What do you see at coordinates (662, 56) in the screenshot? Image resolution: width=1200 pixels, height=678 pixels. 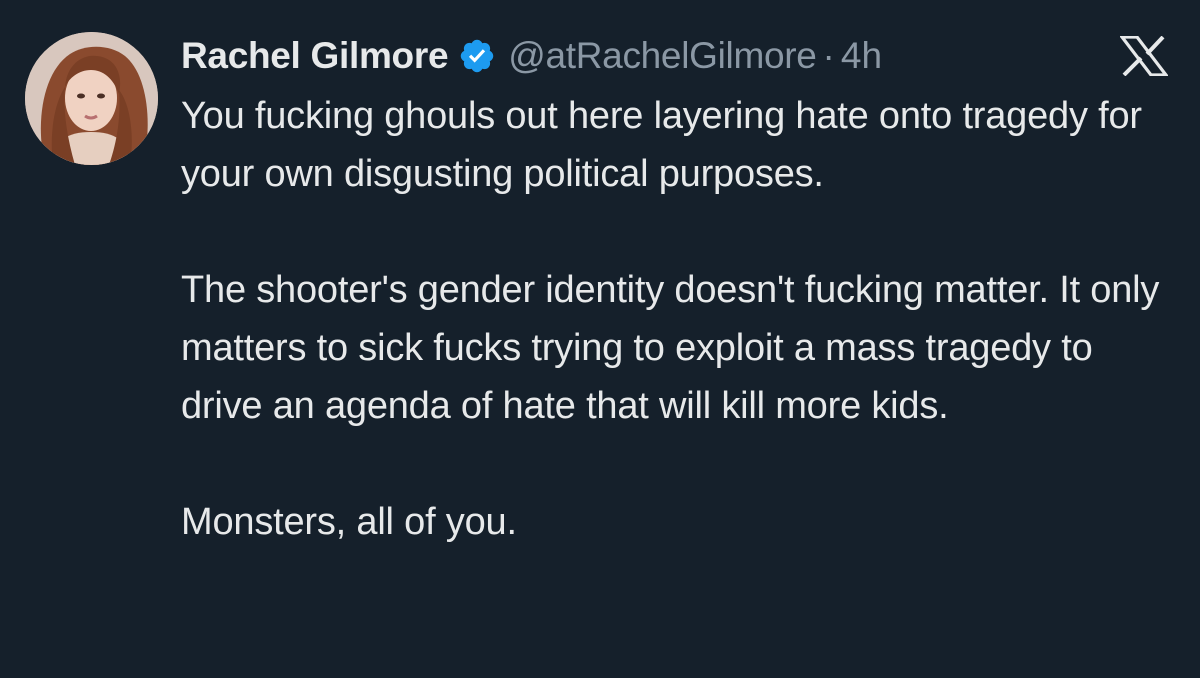 I see `author-handle: @atRachelGilmore` at bounding box center [662, 56].